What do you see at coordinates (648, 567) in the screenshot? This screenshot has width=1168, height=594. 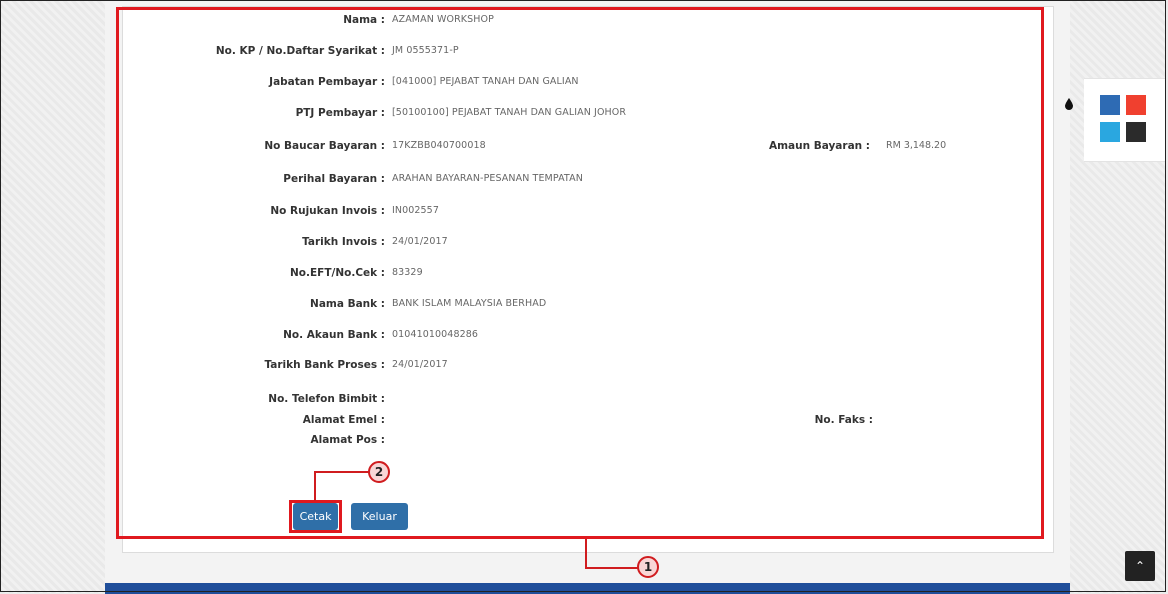 I see `callout-1: 1` at bounding box center [648, 567].